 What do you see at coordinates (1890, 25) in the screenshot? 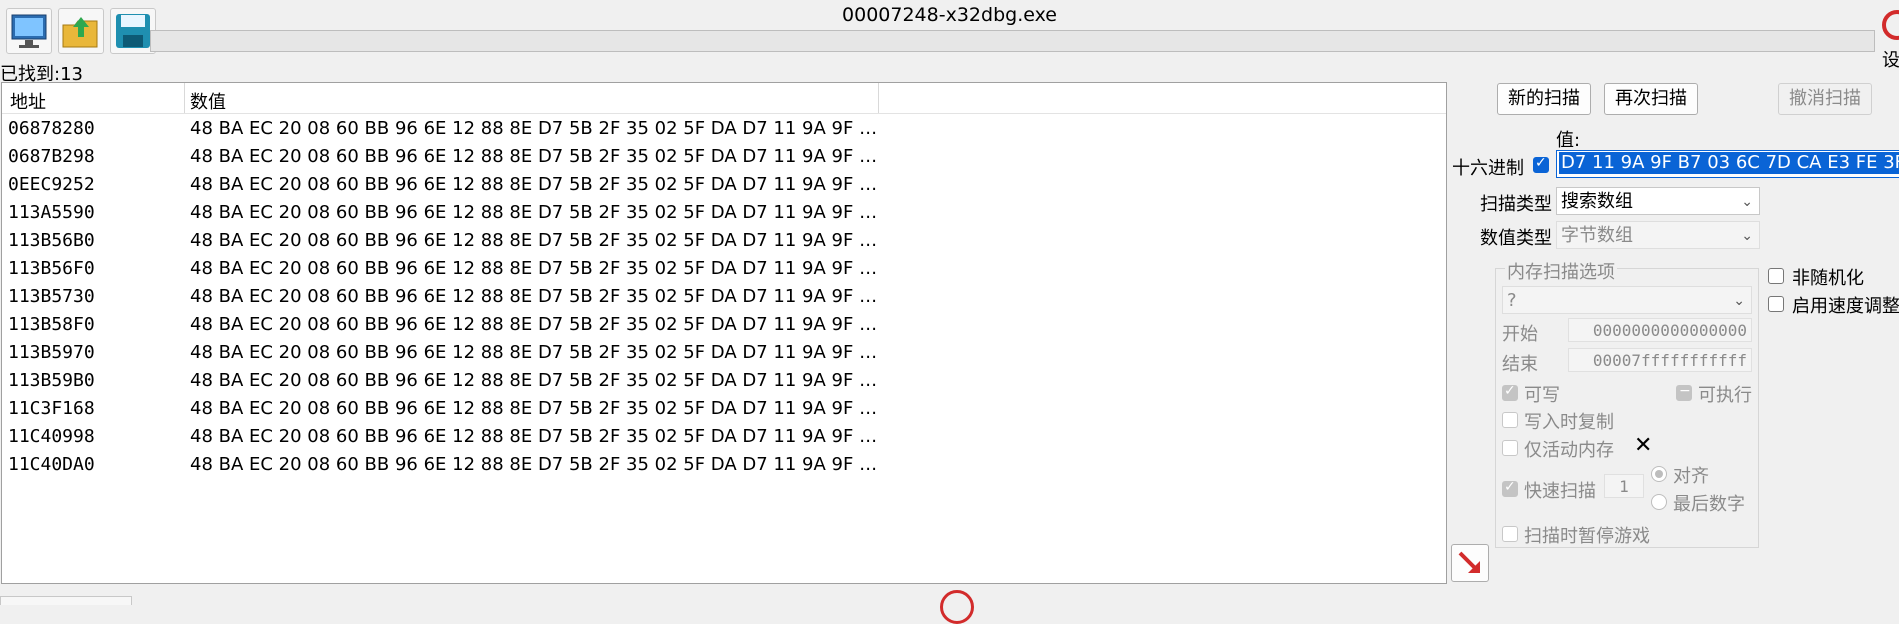
I see `settings-logo` at bounding box center [1890, 25].